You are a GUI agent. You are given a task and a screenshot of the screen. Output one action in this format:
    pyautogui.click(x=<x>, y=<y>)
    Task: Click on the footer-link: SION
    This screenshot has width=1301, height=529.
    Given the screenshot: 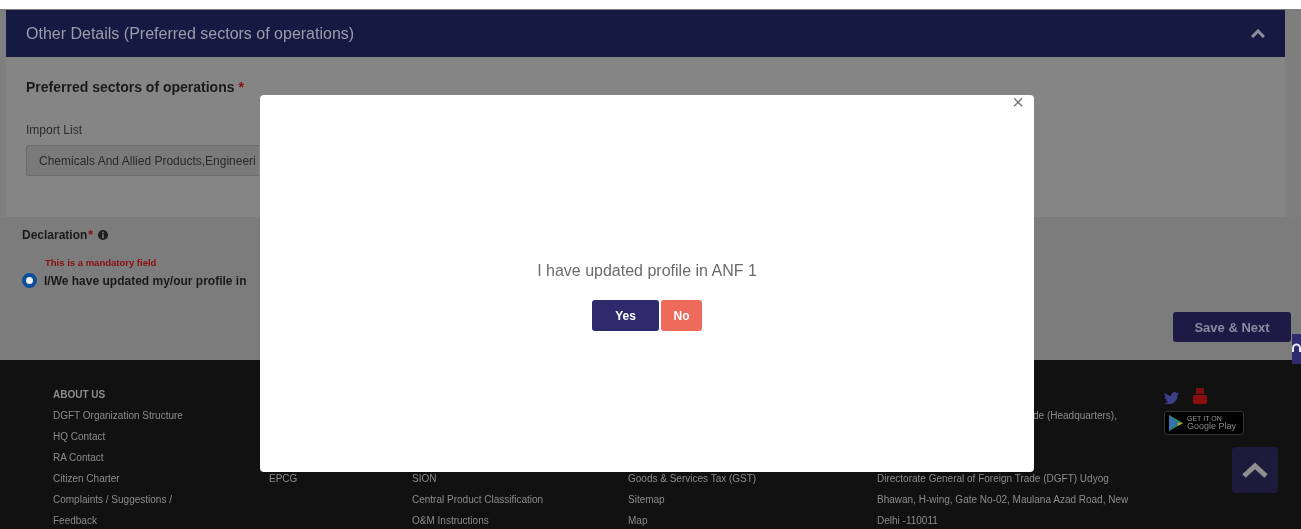 What is the action you would take?
    pyautogui.click(x=424, y=478)
    